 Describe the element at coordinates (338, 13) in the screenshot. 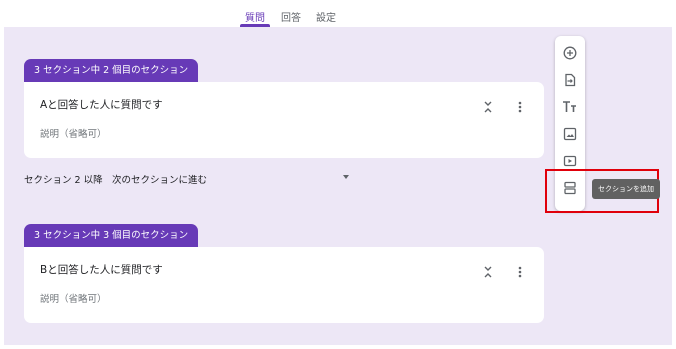

I see `tab-bar: 質問 回答 設定` at that location.